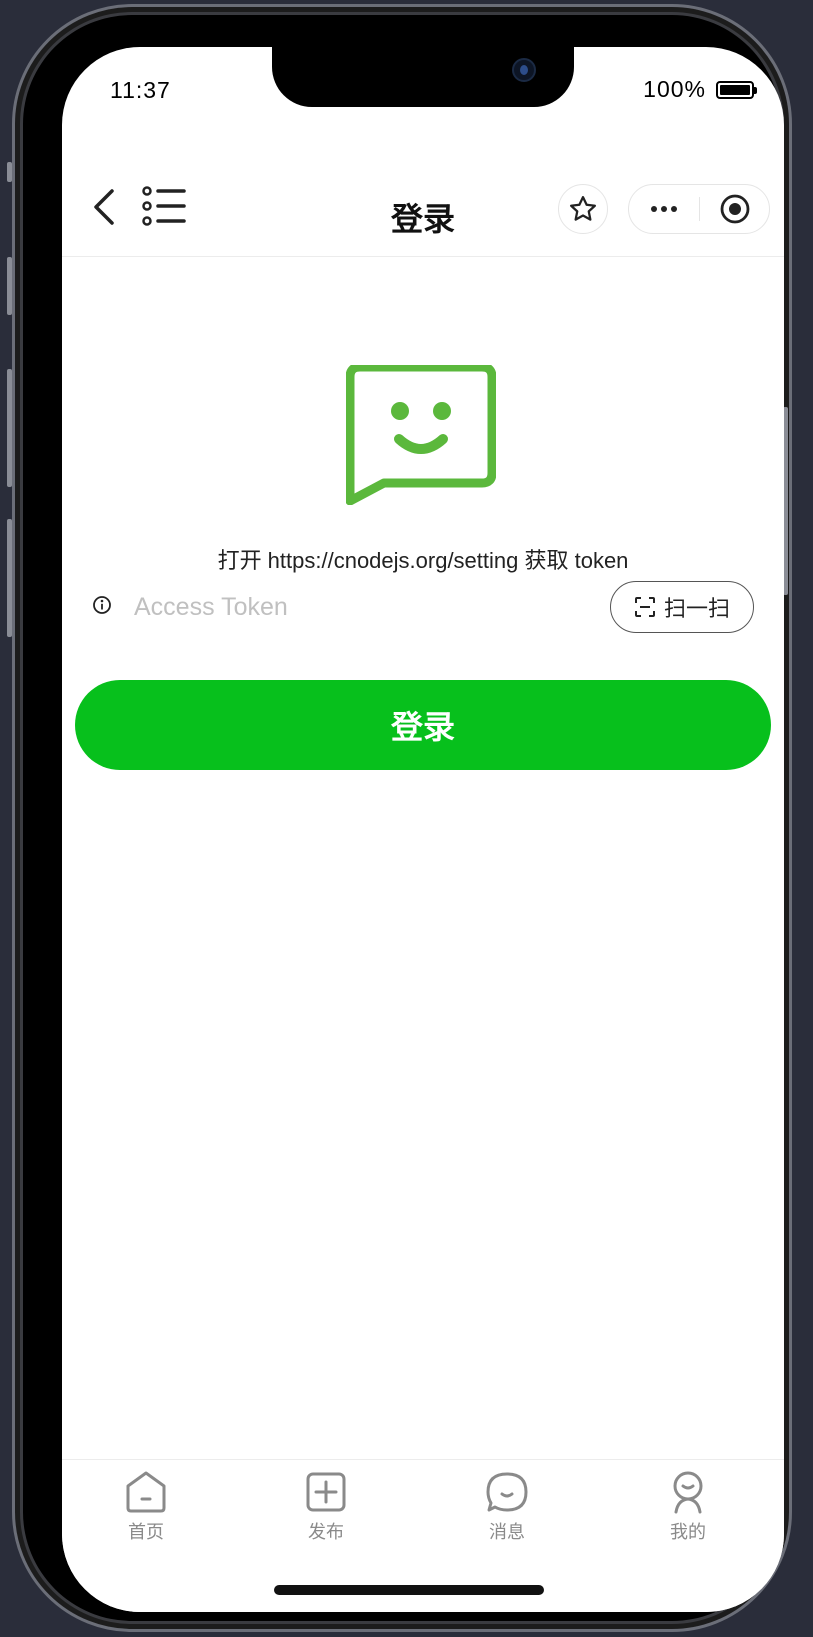 Image resolution: width=813 pixels, height=1637 pixels. What do you see at coordinates (326, 1532) in the screenshot?
I see `tab-label: 发布` at bounding box center [326, 1532].